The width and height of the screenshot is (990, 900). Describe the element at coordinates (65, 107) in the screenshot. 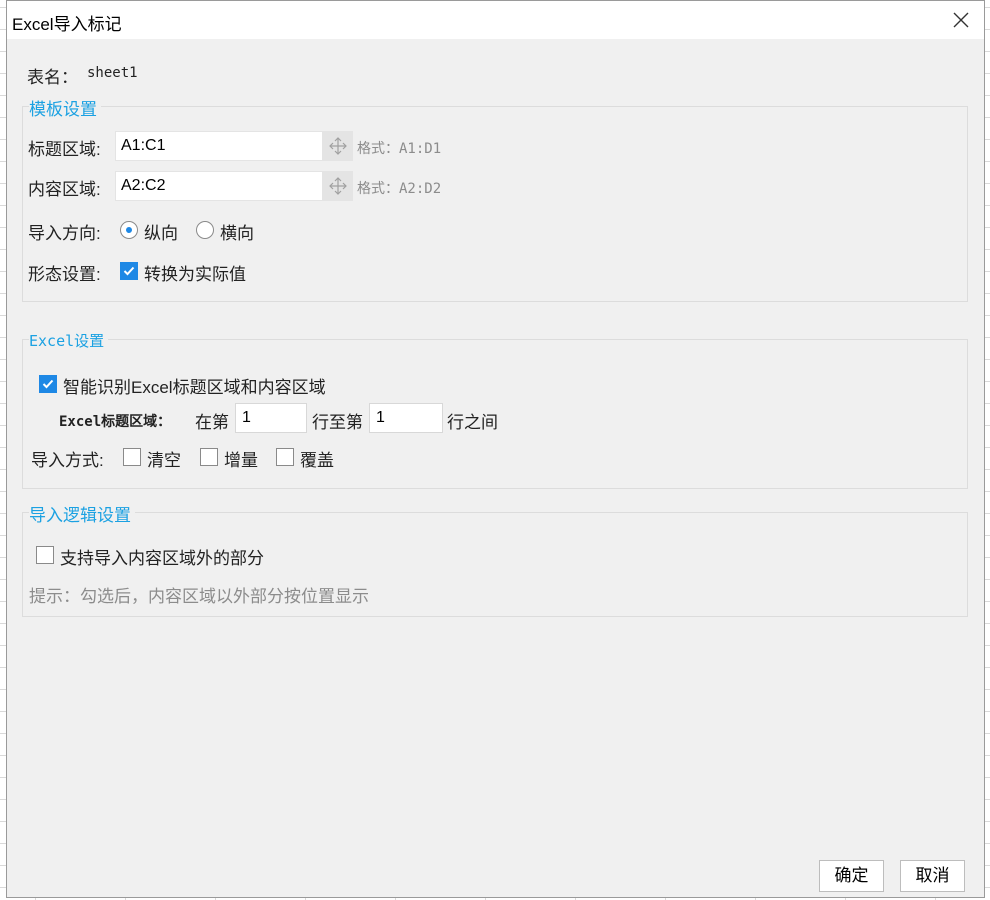

I see `template-settings-legend: 模板设置` at that location.